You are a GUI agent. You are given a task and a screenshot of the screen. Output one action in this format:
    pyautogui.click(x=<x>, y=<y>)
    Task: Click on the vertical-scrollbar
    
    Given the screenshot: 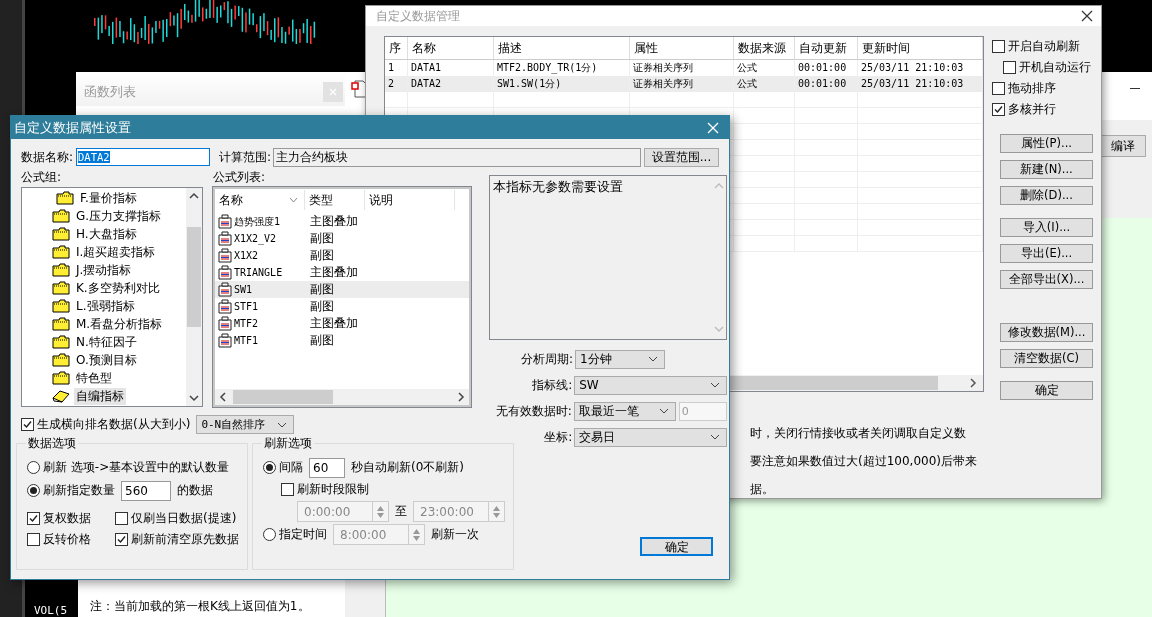 What is the action you would take?
    pyautogui.click(x=194, y=297)
    